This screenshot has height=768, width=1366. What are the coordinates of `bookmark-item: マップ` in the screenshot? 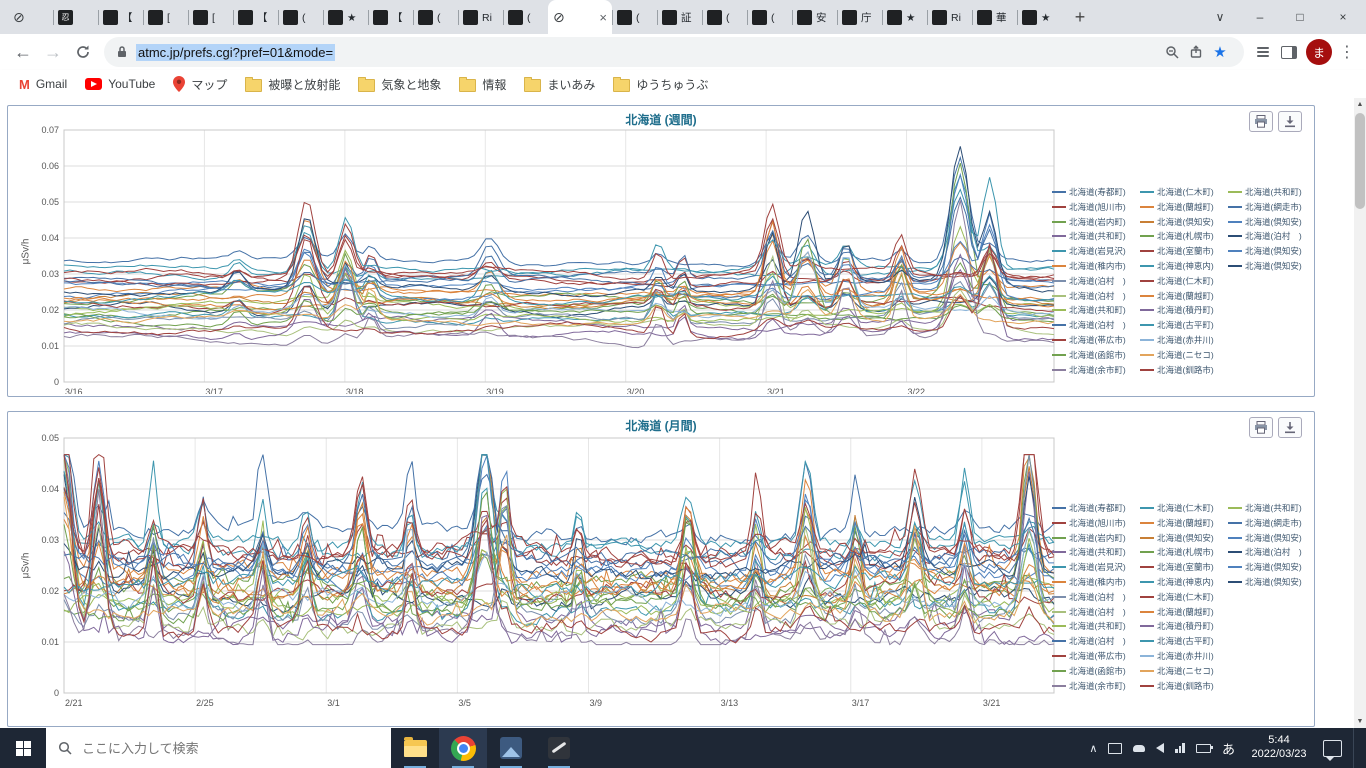 It's located at (200, 84).